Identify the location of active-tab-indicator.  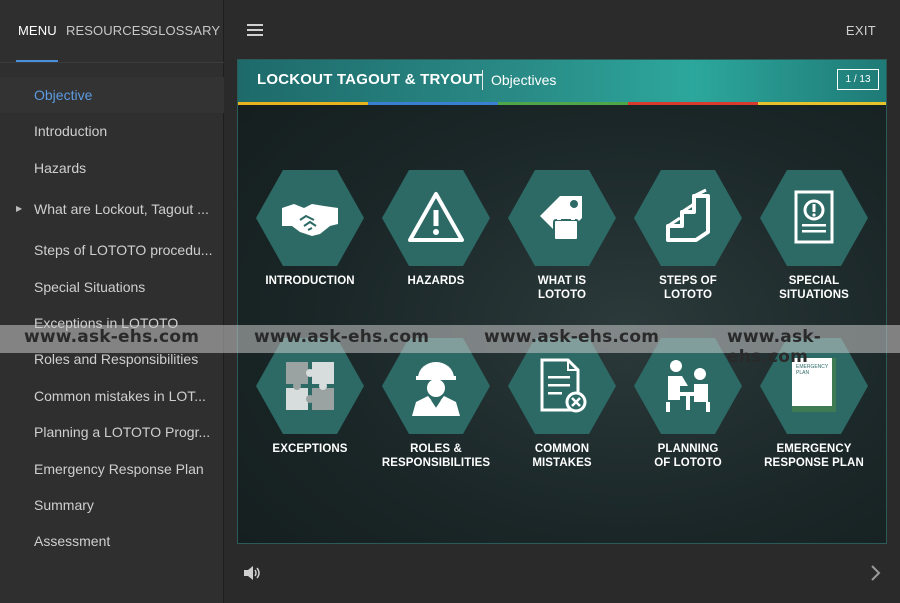
(37, 61).